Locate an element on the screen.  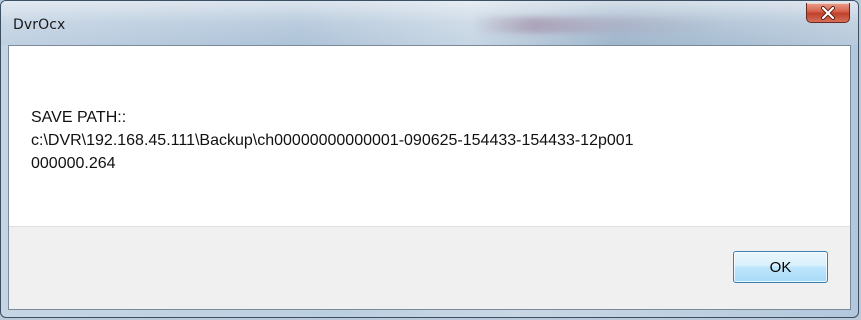
message-path-line-2: 000000.264 is located at coordinates (73, 163).